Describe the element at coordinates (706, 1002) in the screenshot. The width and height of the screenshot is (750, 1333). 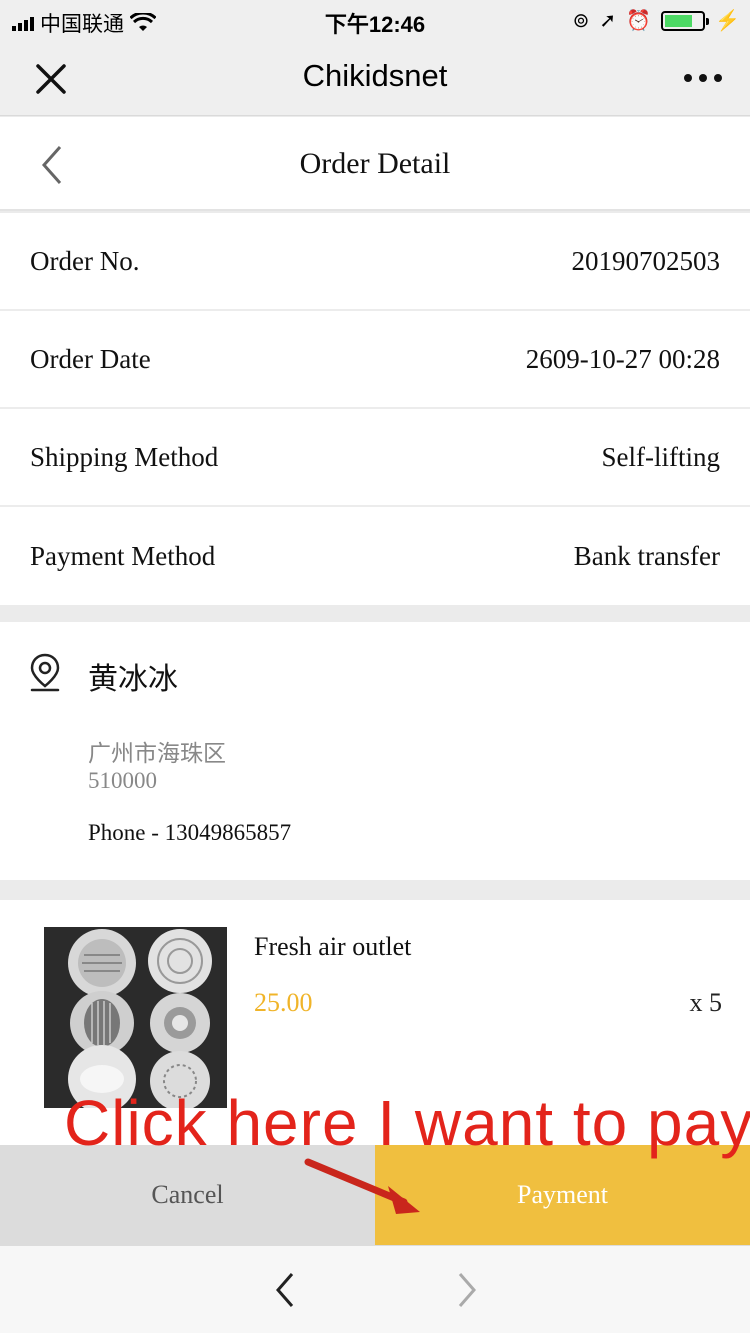
I see `product-quantity: x 5` at that location.